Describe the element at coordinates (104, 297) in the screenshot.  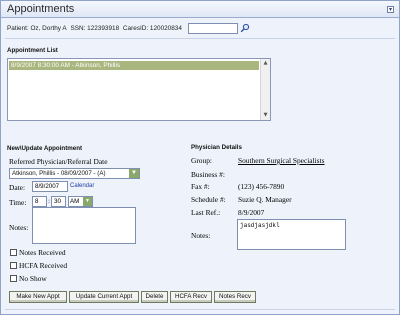
I see `update-current-appt-button: Update Current Appt` at that location.